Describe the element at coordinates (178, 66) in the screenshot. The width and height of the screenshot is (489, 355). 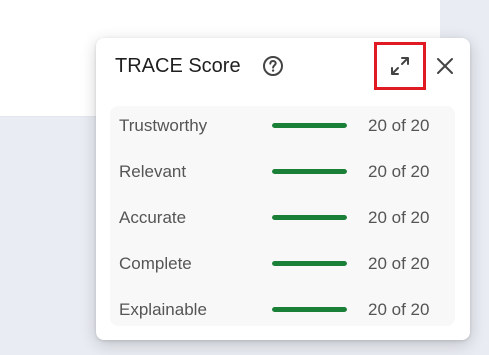
I see `popover-title: TRACE Score` at that location.